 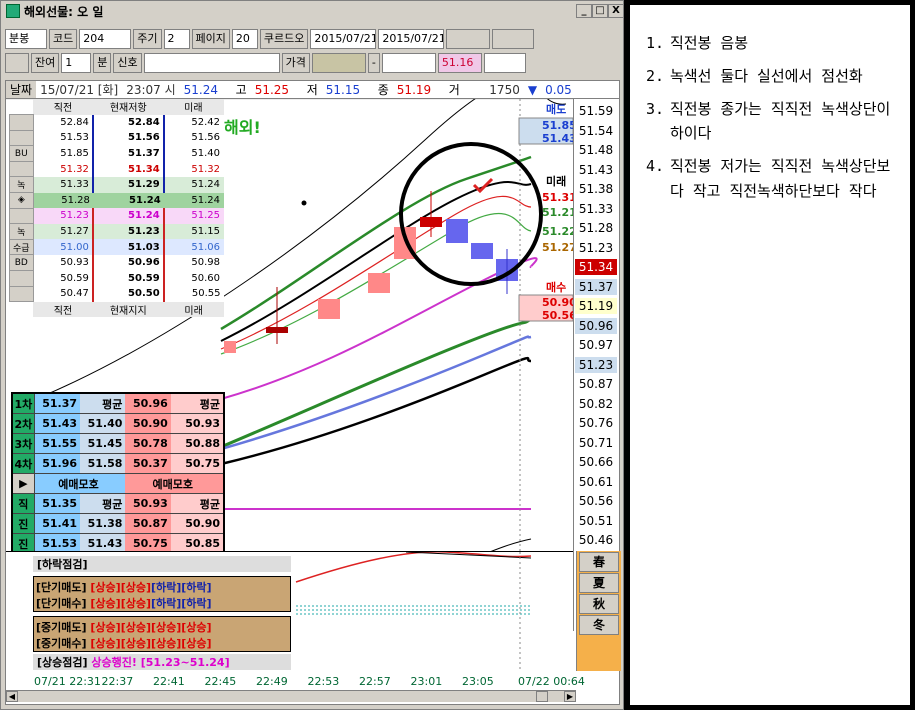 What do you see at coordinates (174, 483) in the screenshot?
I see `summary-mid-right: 예매모호` at bounding box center [174, 483].